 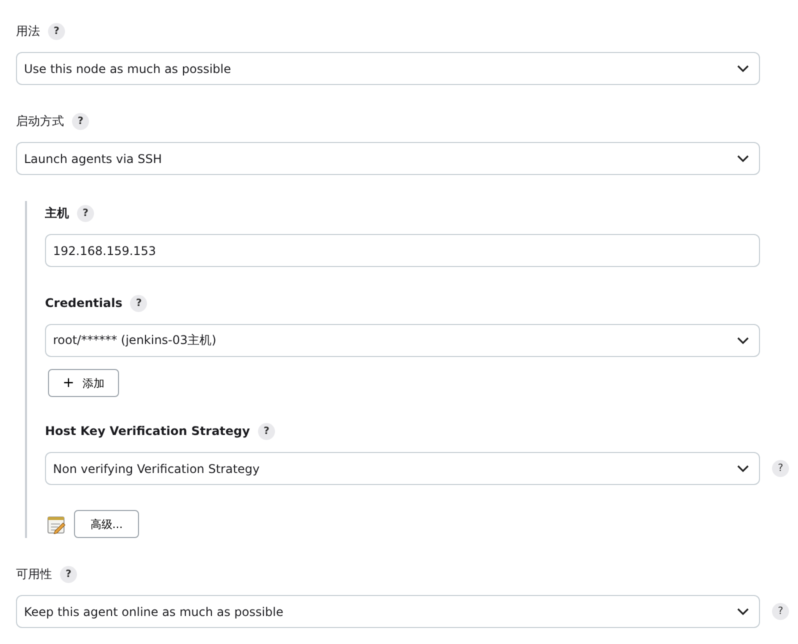 I want to click on dropdown-select: Launch agents via SSH, so click(x=388, y=158).